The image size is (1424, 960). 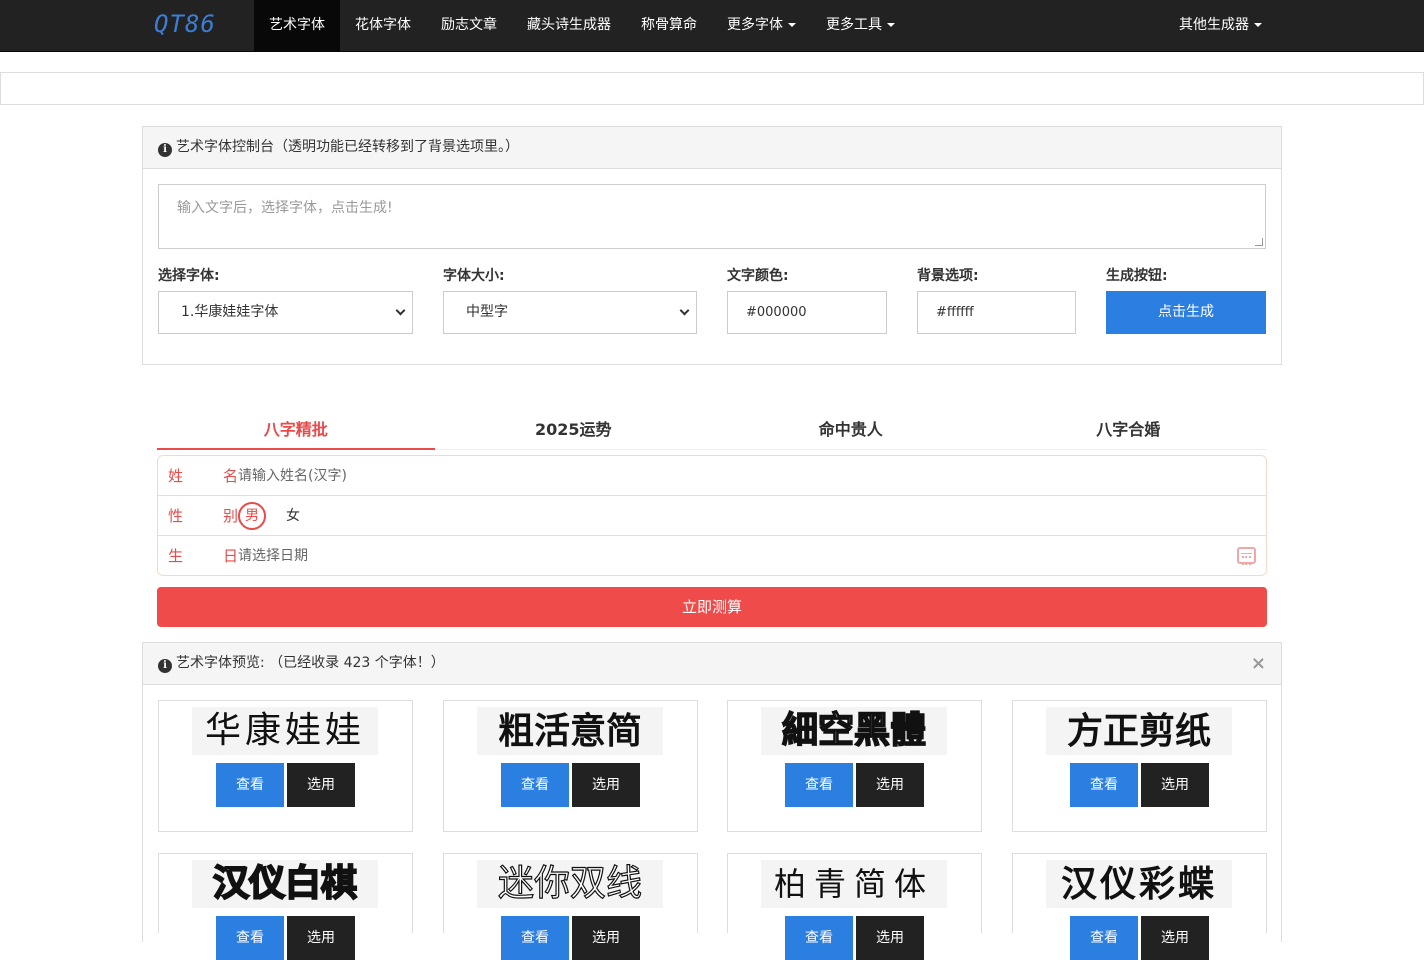 I want to click on nav-item-fortune: 称骨算命, so click(x=669, y=25).